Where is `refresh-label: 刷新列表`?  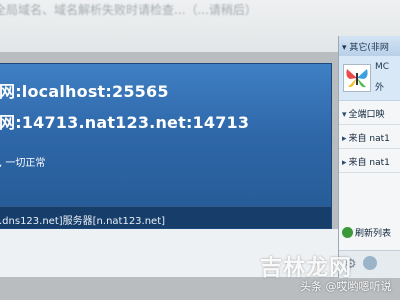 refresh-label: 刷新列表 is located at coordinates (373, 234).